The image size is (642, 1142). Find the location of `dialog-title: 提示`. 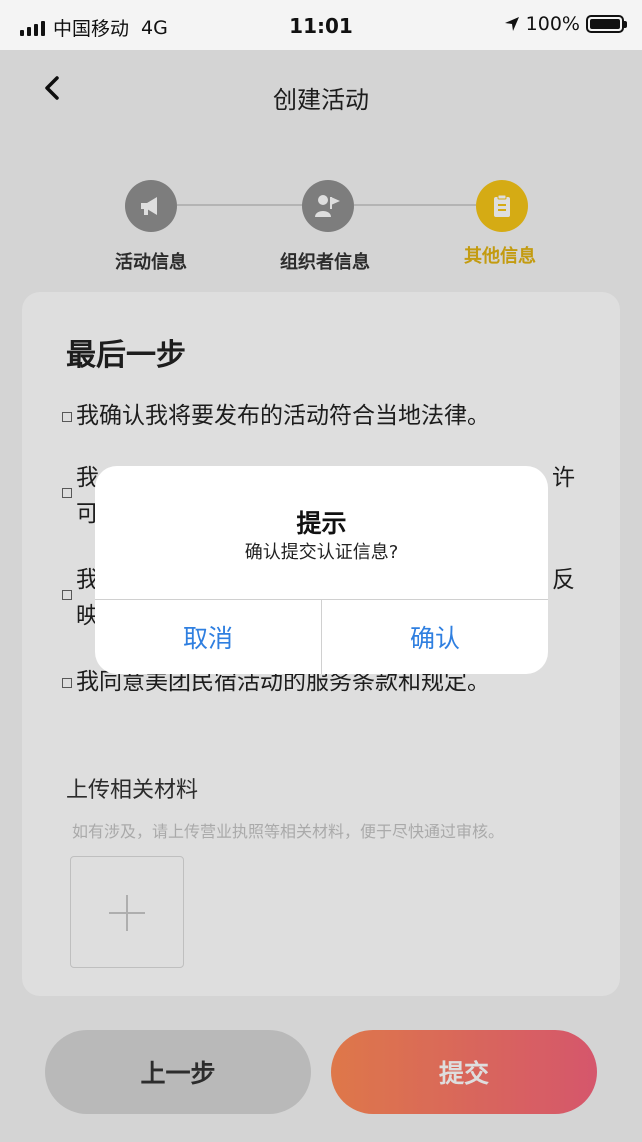

dialog-title: 提示 is located at coordinates (321, 523).